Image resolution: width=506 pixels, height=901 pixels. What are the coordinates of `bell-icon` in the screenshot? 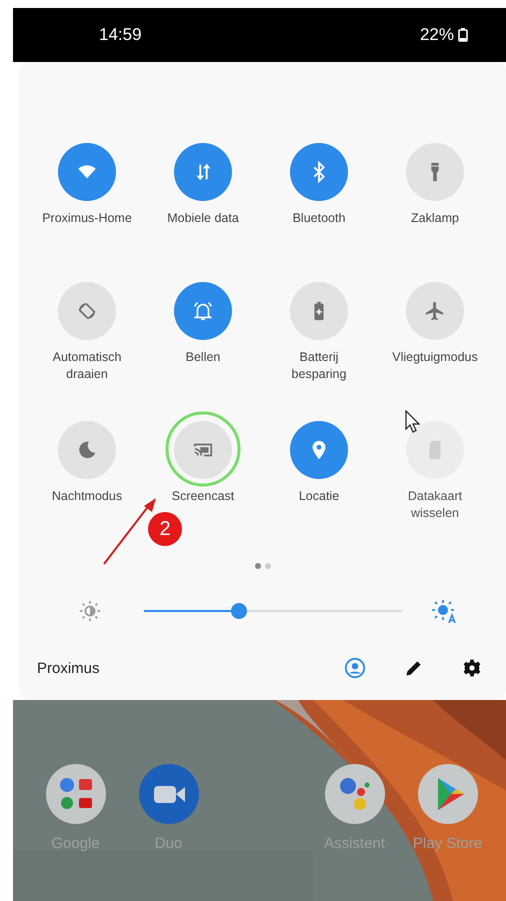 It's located at (203, 311).